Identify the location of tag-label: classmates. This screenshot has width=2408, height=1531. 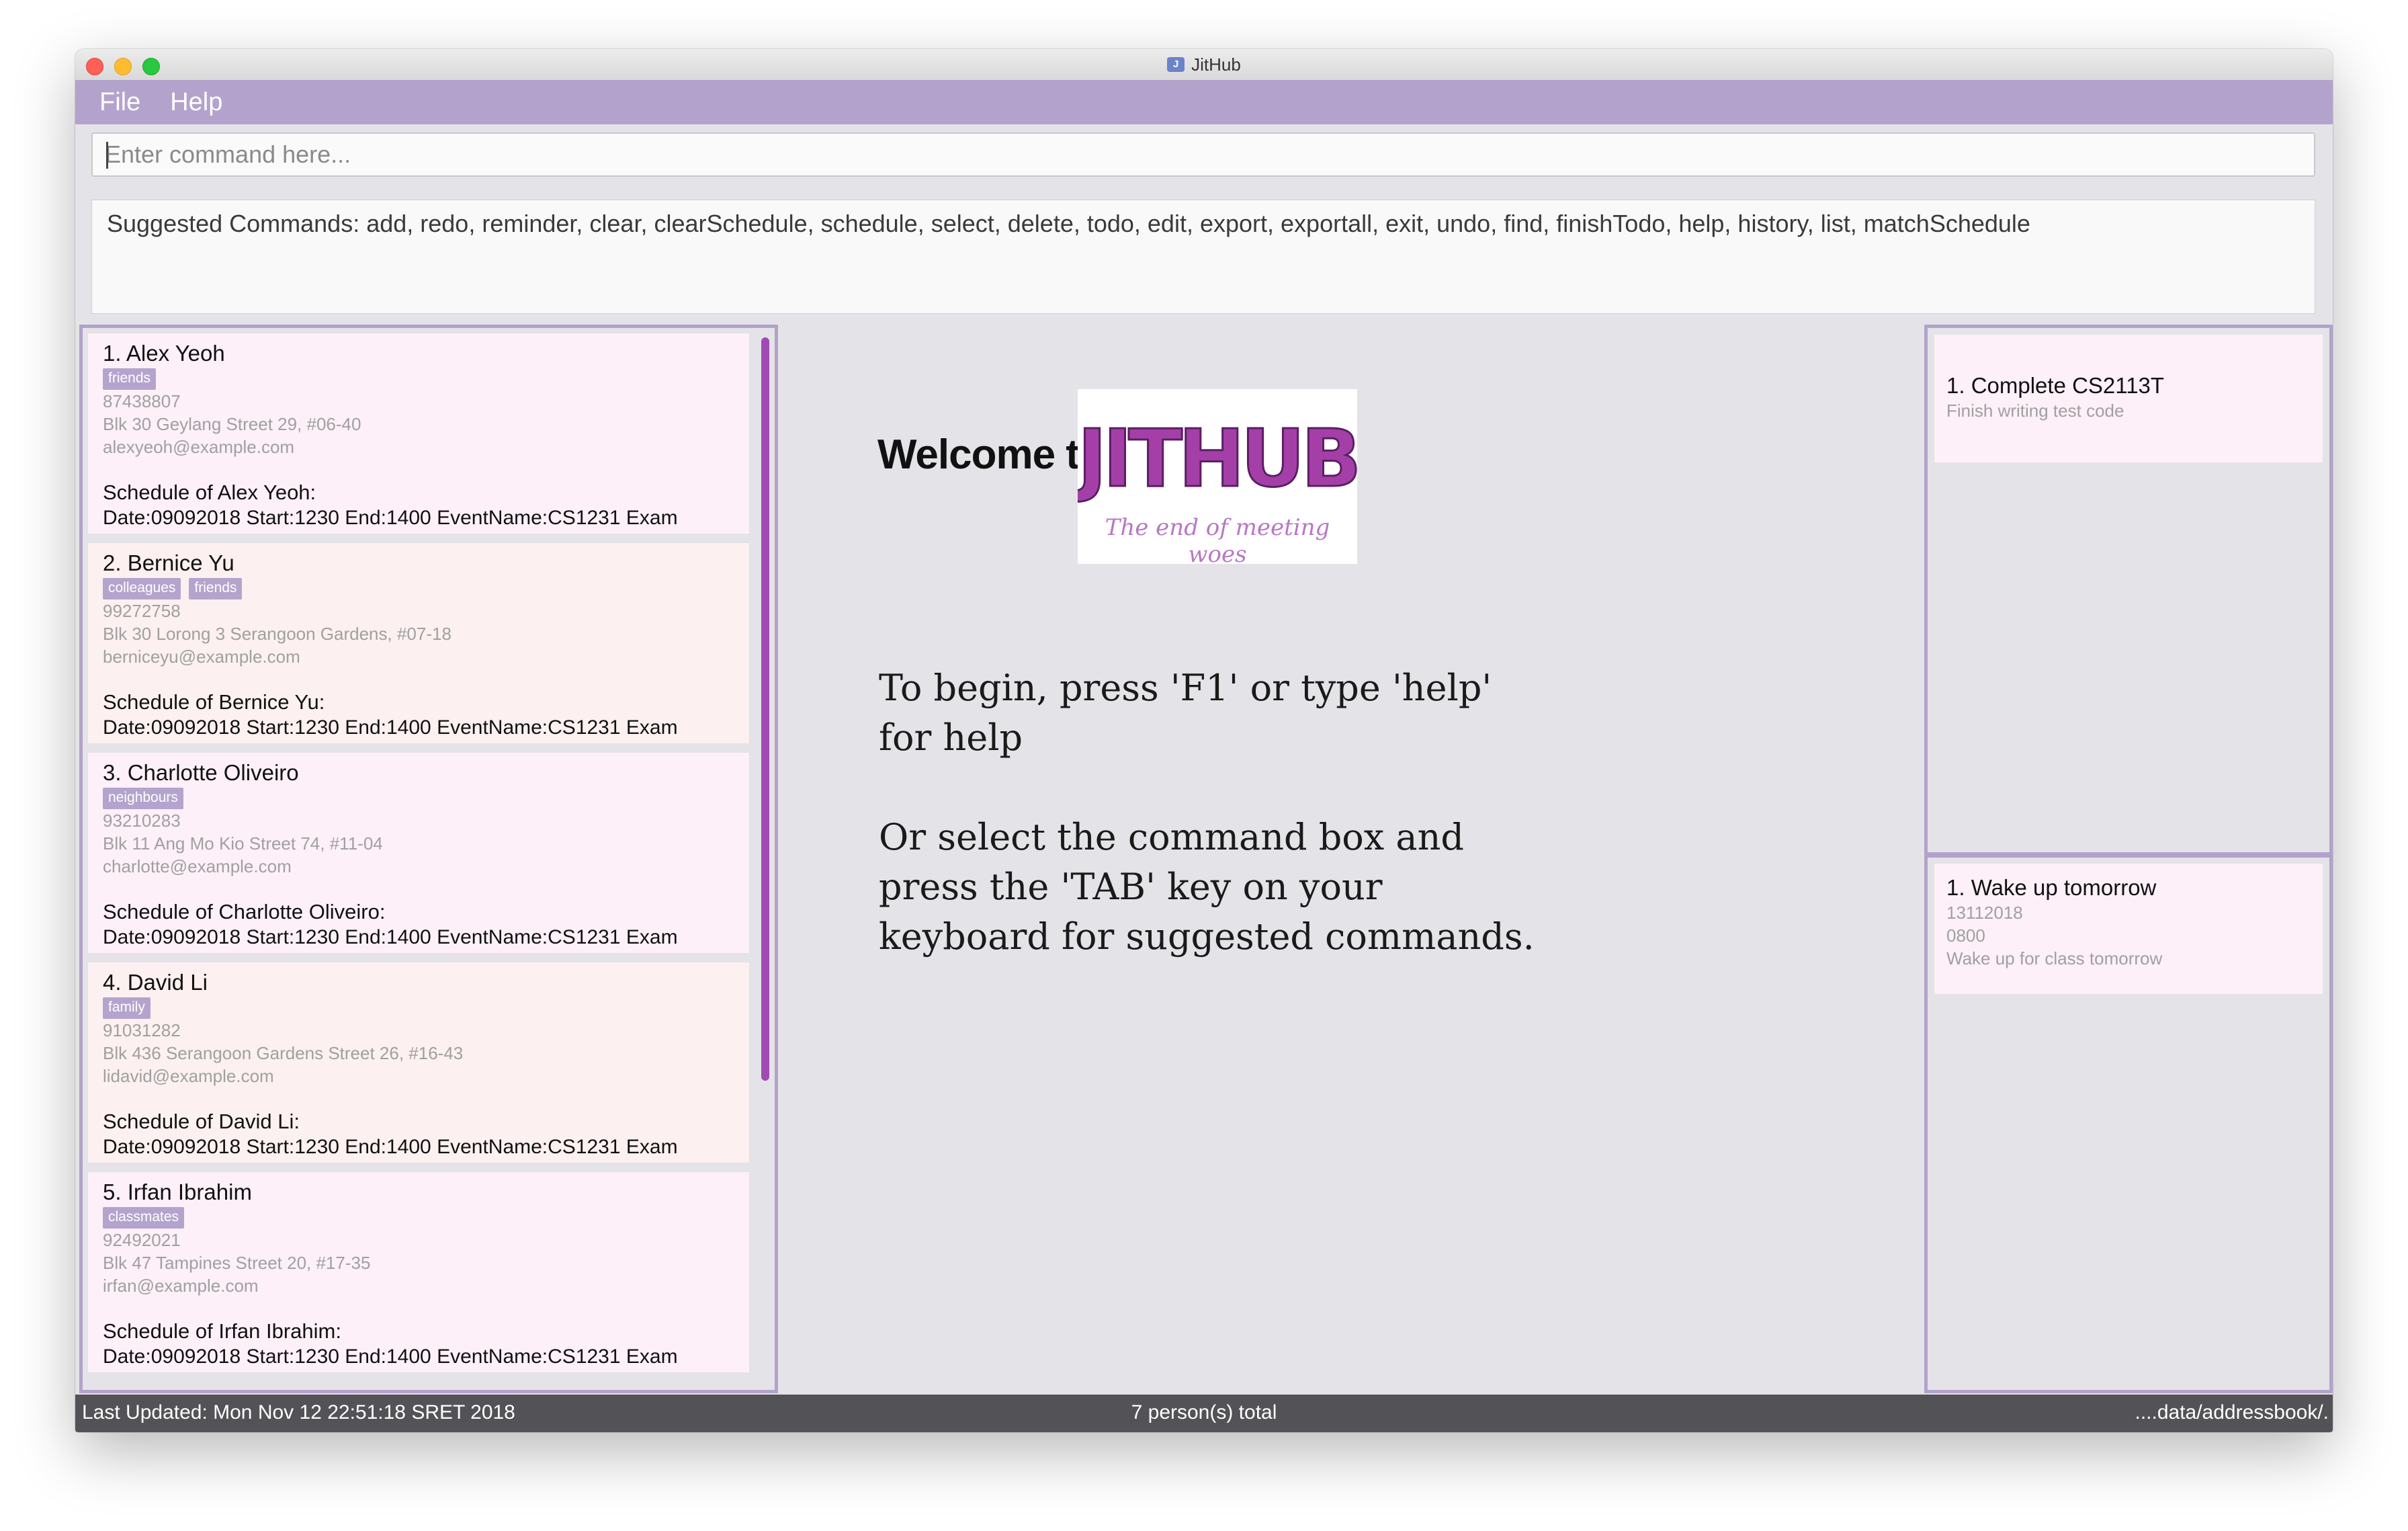
(144, 1218).